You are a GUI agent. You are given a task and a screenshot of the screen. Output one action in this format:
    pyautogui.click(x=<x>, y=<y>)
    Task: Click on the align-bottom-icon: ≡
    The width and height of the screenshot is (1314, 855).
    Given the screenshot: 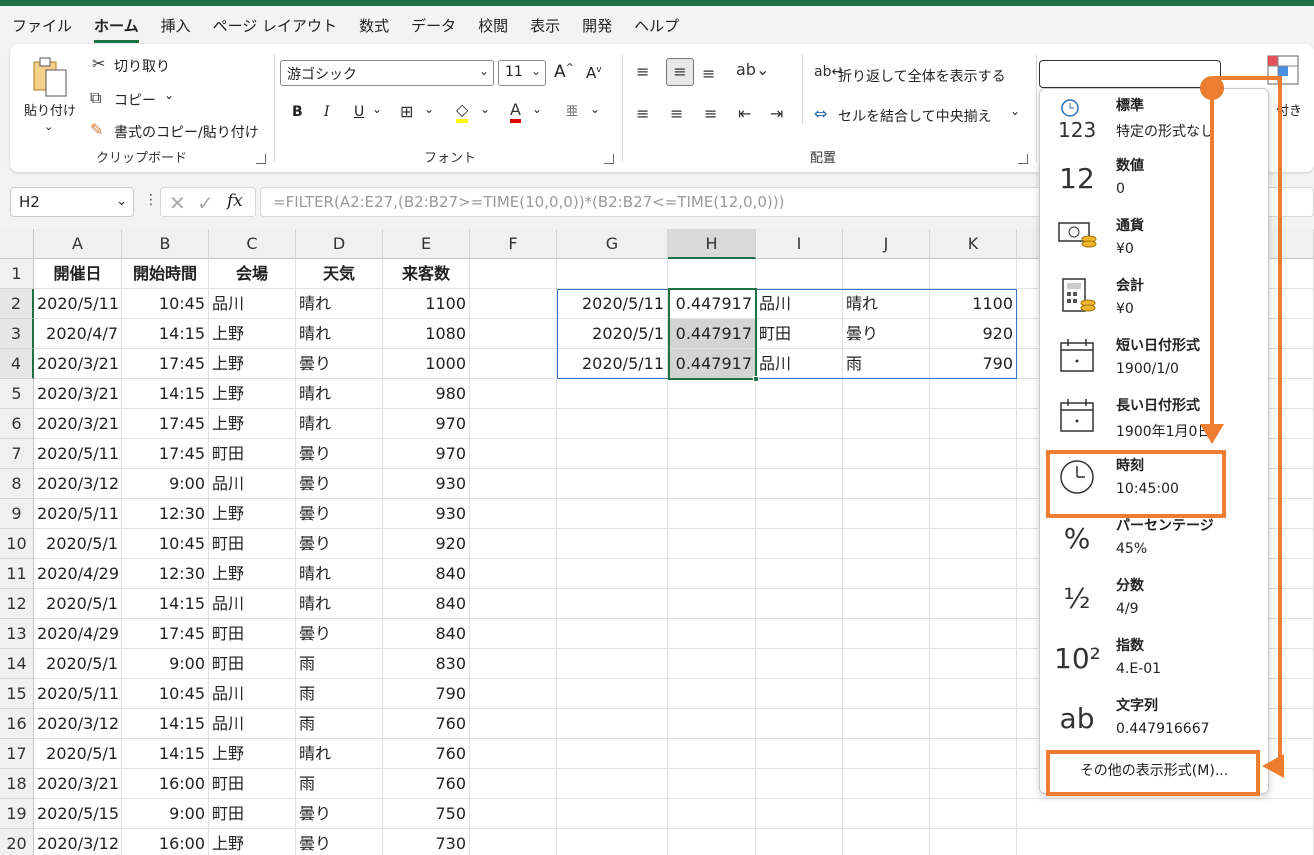 What is the action you would take?
    pyautogui.click(x=708, y=73)
    